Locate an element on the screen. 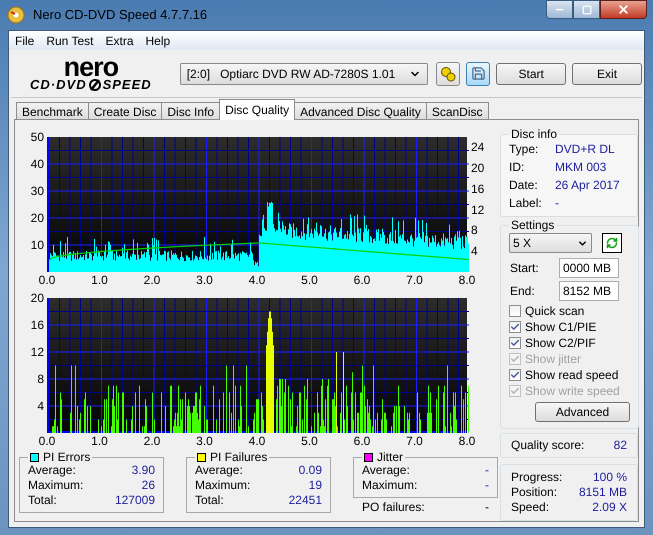 The width and height of the screenshot is (653, 535). stat-value: 2.09 X is located at coordinates (609, 507).